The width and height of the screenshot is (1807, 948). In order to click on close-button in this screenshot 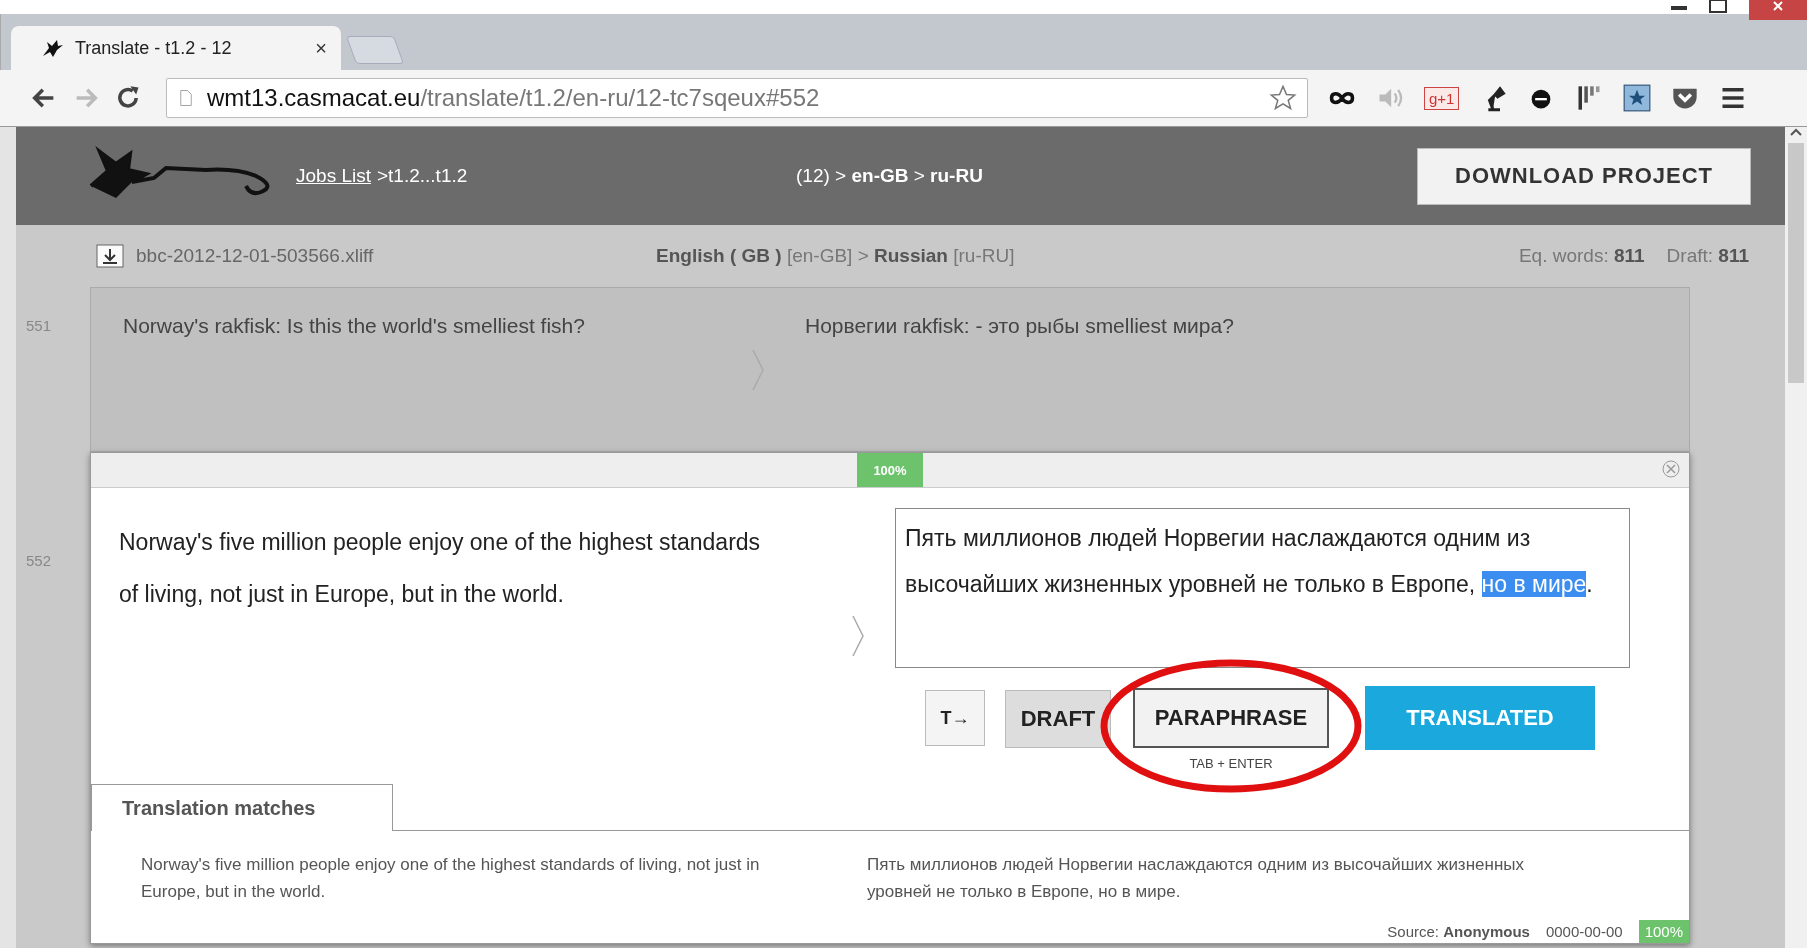, I will do `click(1778, 10)`.